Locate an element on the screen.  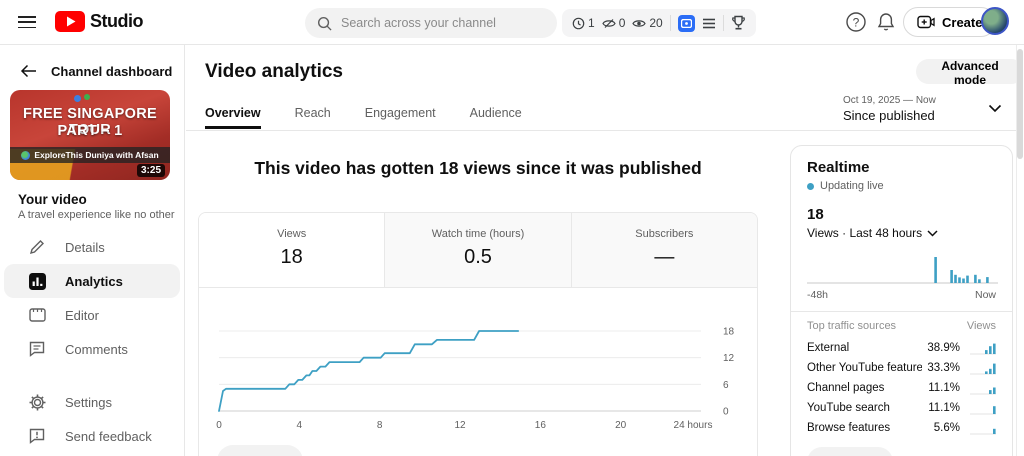
tab-audience: Audience is located at coordinates (496, 117).